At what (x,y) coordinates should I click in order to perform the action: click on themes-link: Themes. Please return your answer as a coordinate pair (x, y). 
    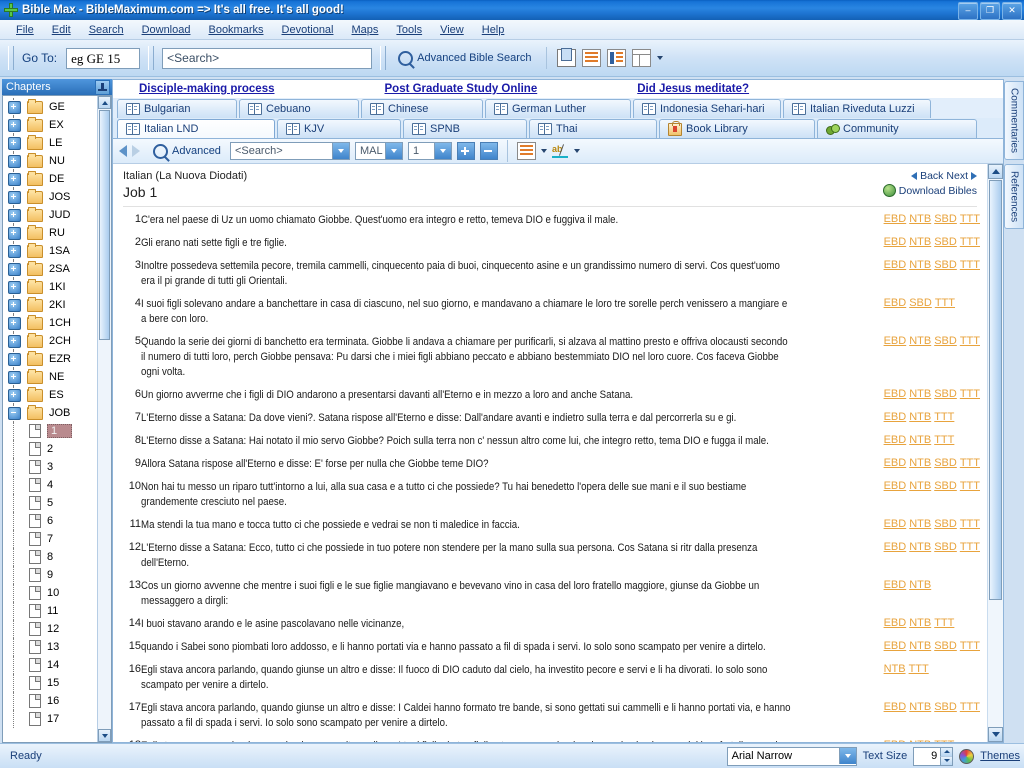
    Looking at the image, I should click on (1000, 756).